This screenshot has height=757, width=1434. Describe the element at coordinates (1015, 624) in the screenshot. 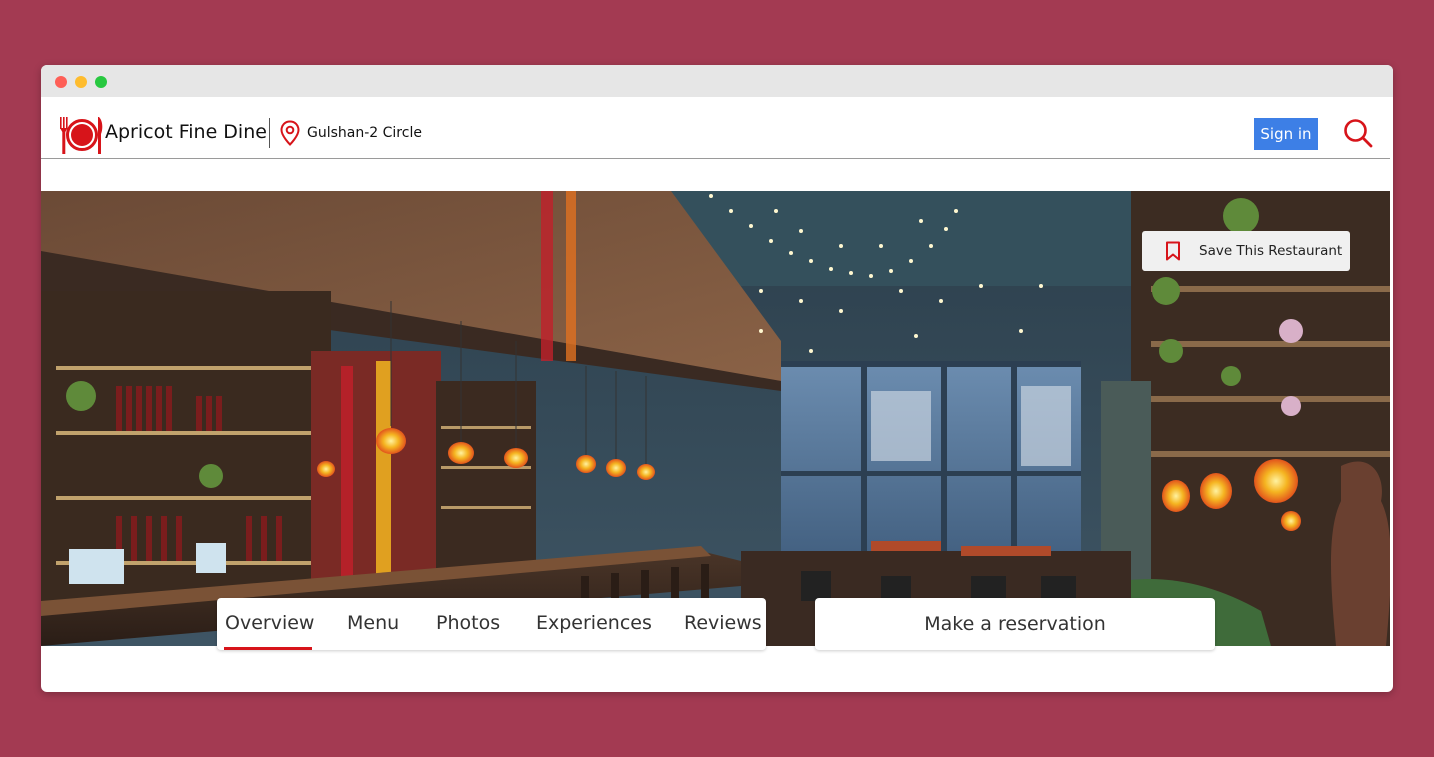

I see `make-reservation-button: Make a reservation` at that location.